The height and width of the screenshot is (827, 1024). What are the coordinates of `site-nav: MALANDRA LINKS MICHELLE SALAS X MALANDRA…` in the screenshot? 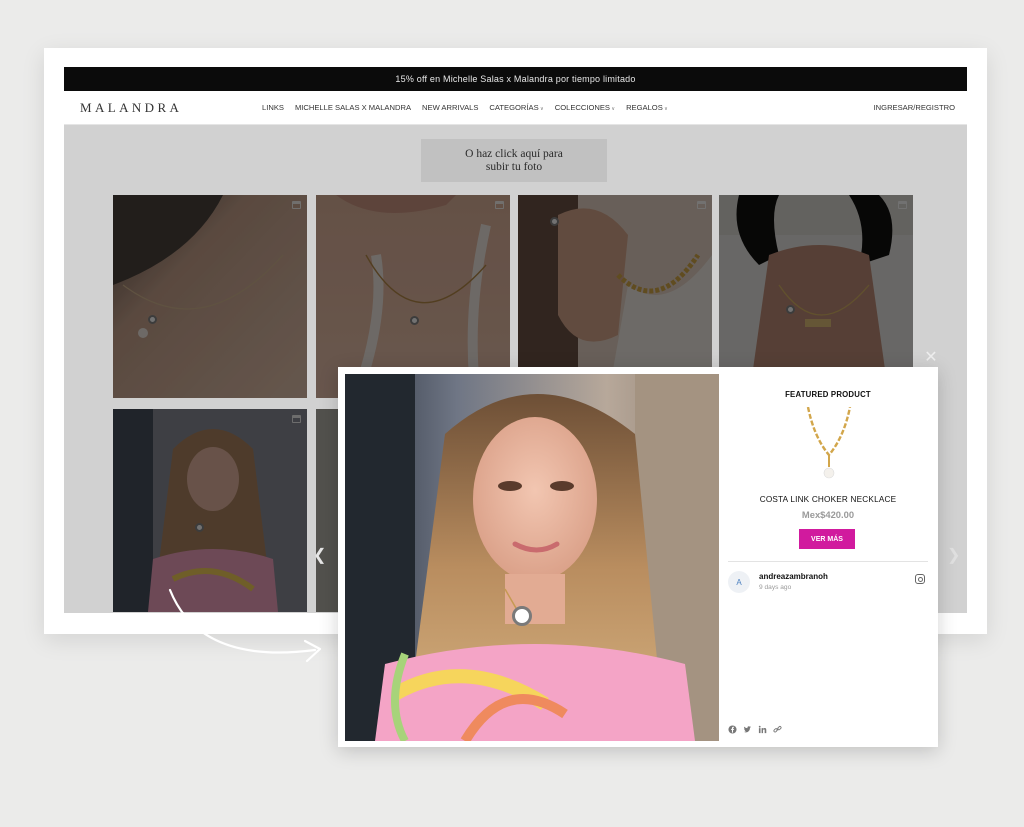 It's located at (515, 108).